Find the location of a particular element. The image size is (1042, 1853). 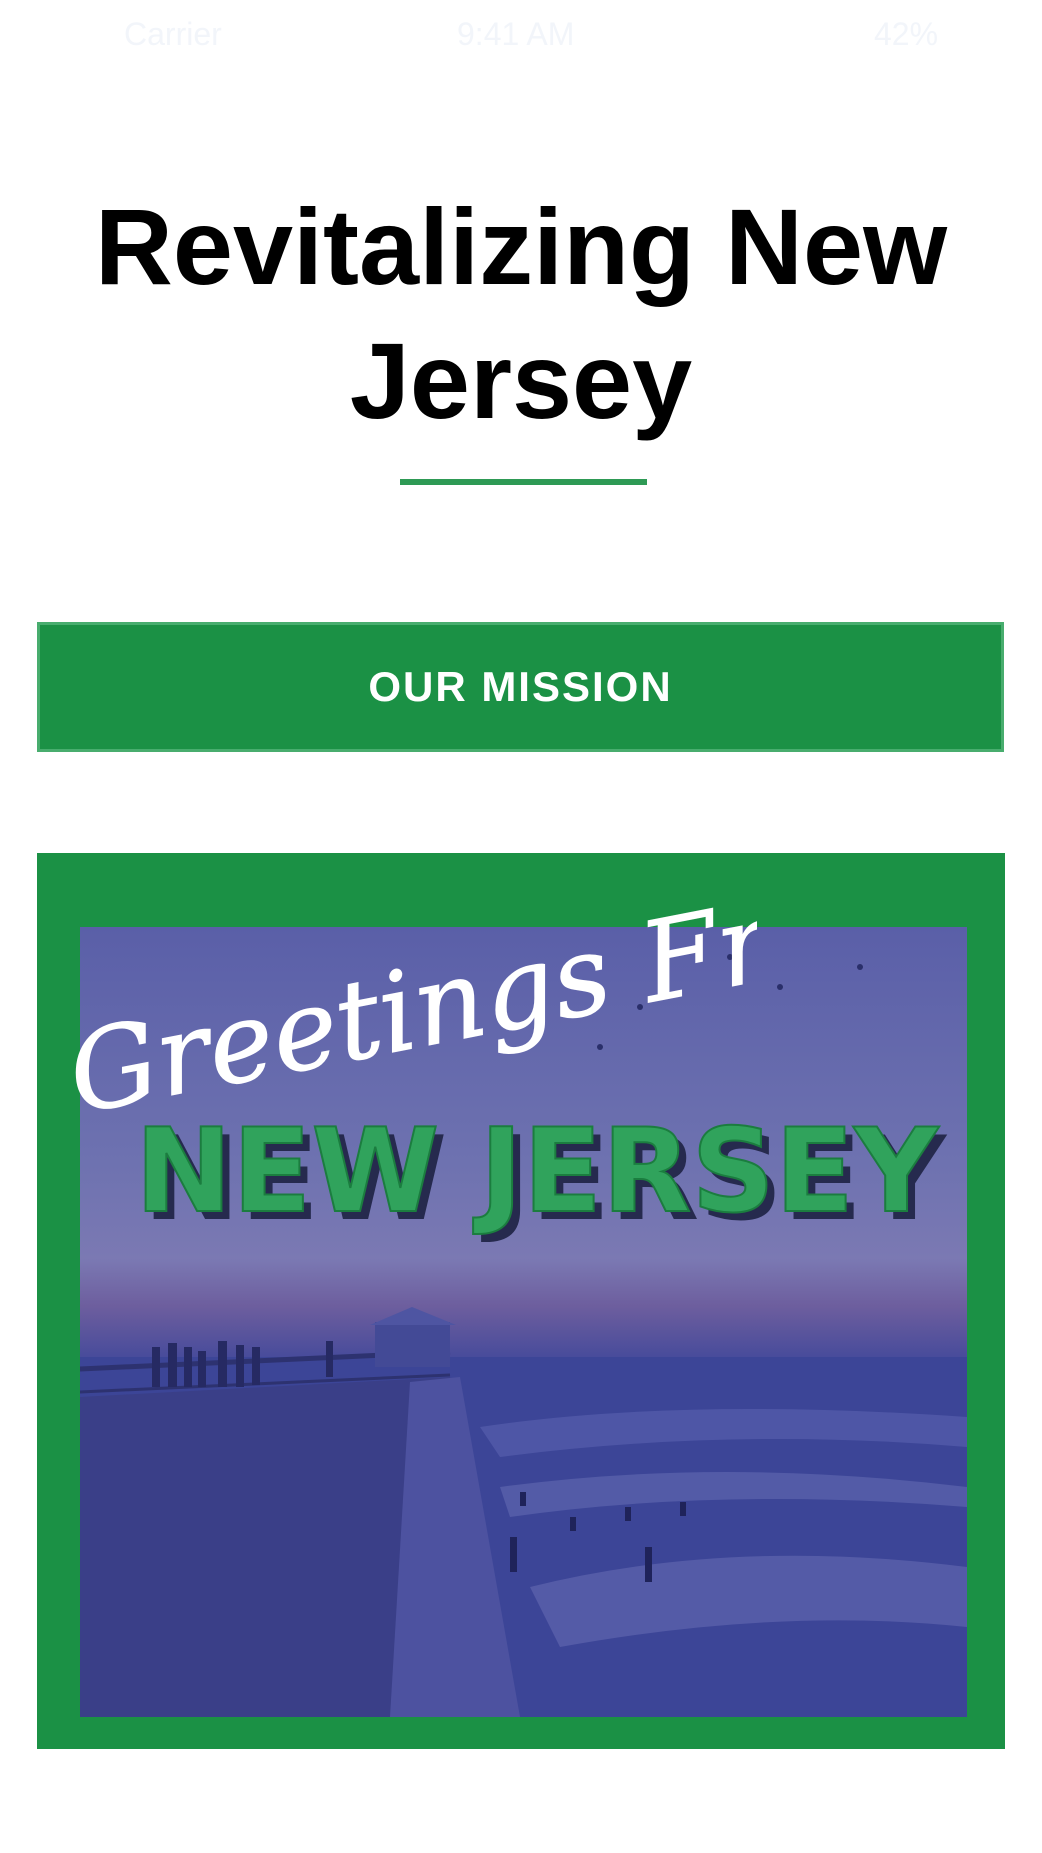

title-divider is located at coordinates (523, 482).